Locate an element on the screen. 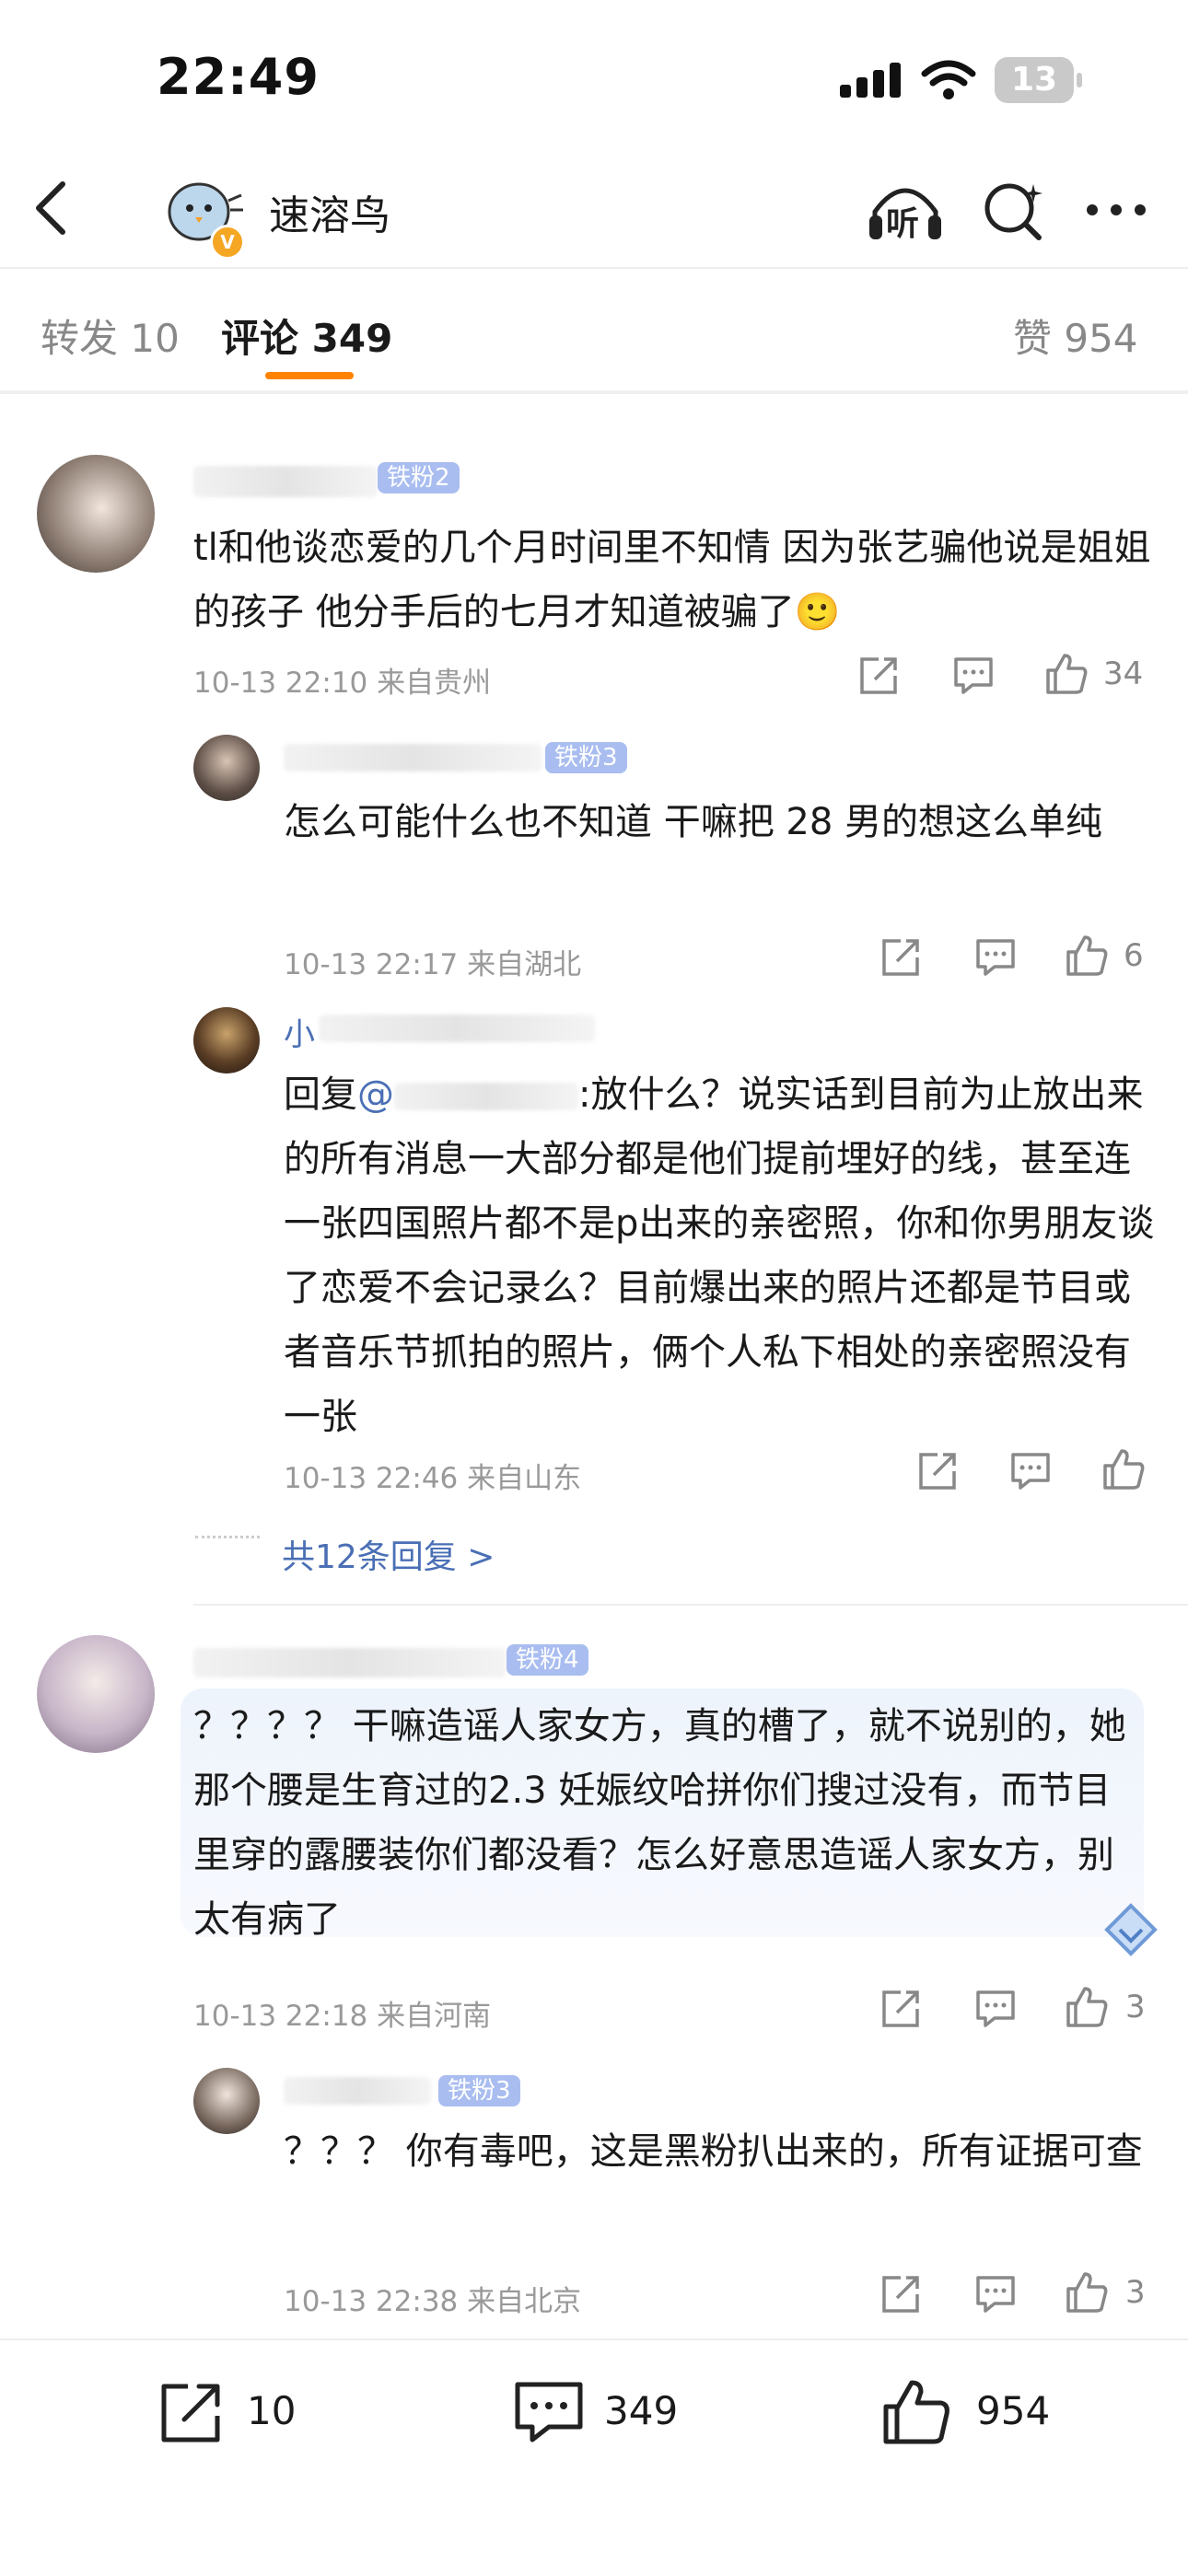  active-tab-indicator is located at coordinates (309, 375).